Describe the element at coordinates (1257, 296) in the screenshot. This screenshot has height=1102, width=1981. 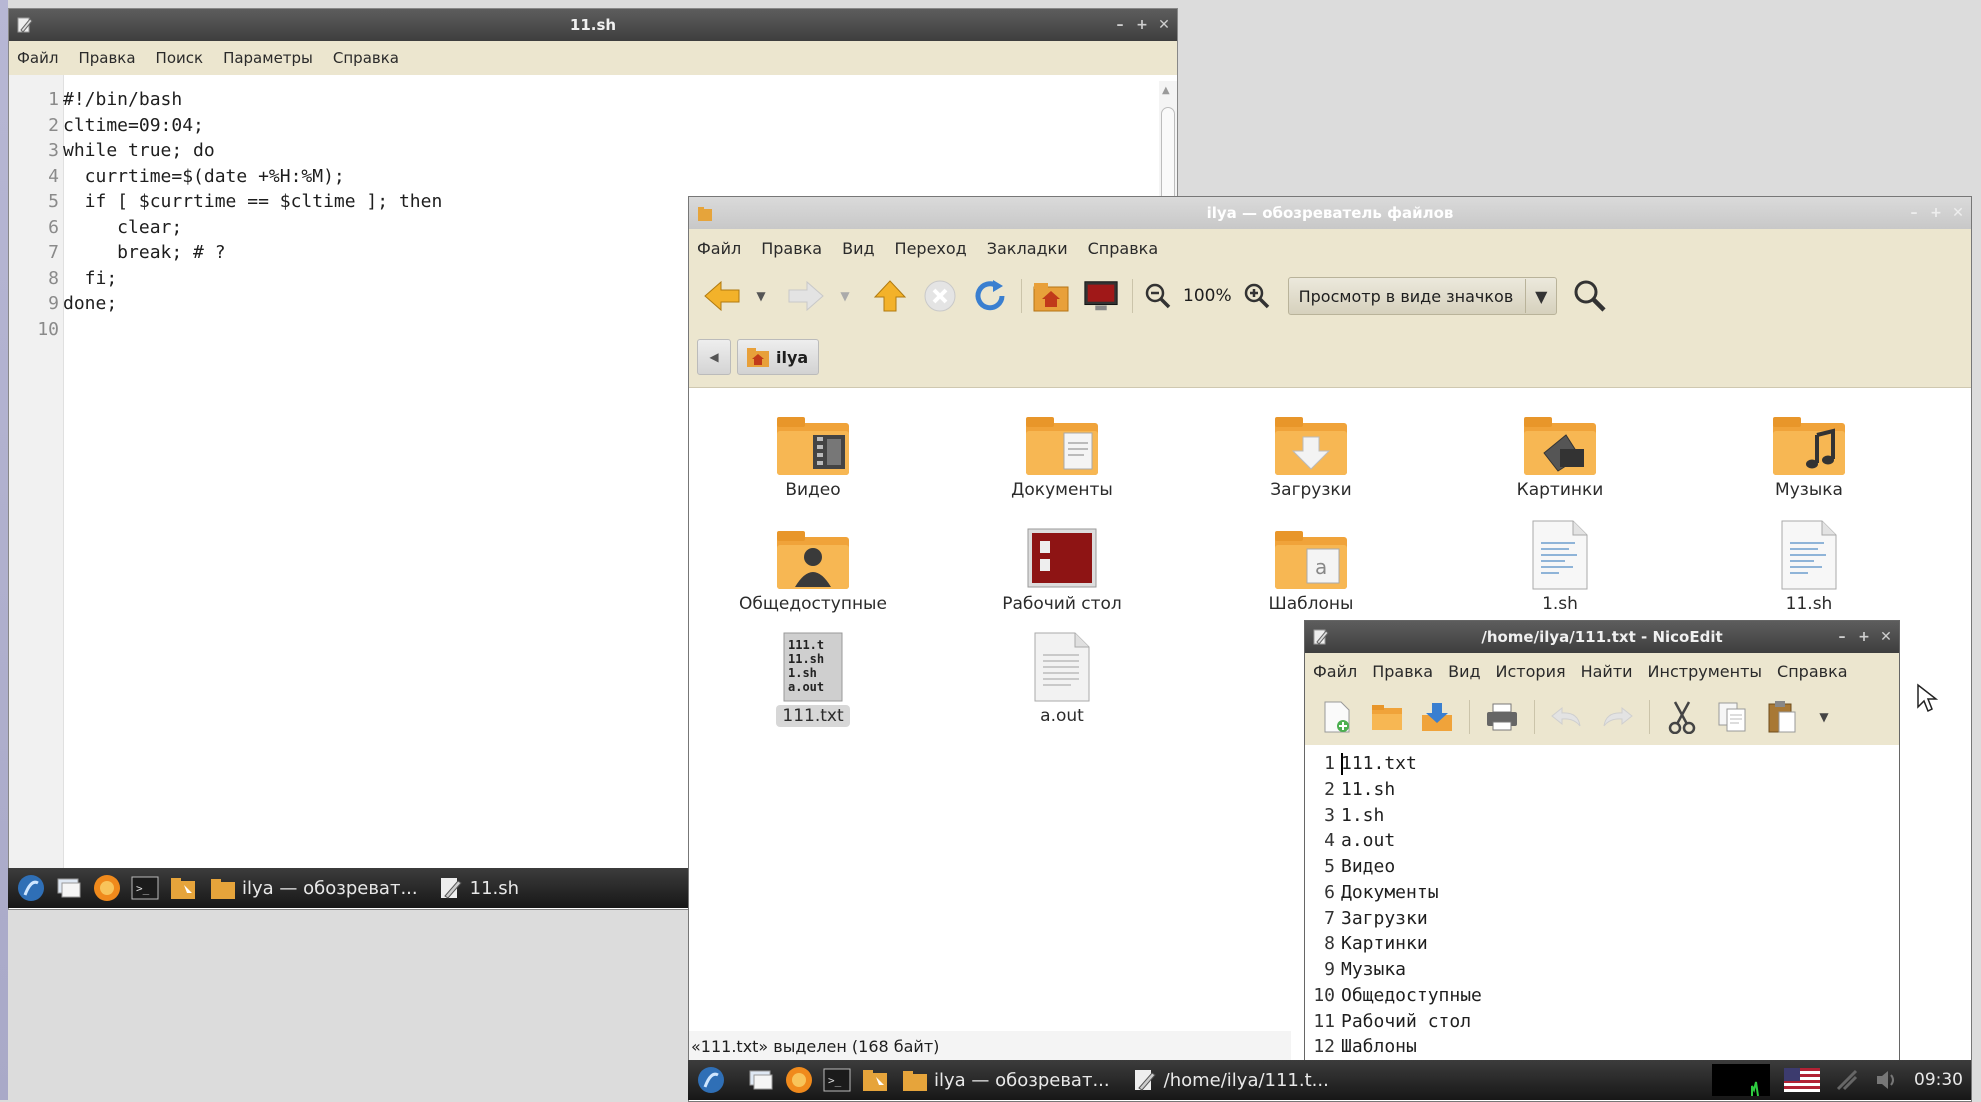
I see `zoom-in-button` at that location.